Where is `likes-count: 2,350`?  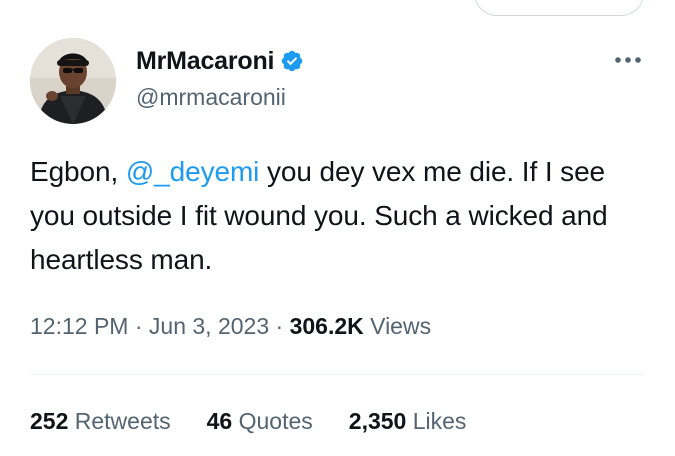 likes-count: 2,350 is located at coordinates (378, 421).